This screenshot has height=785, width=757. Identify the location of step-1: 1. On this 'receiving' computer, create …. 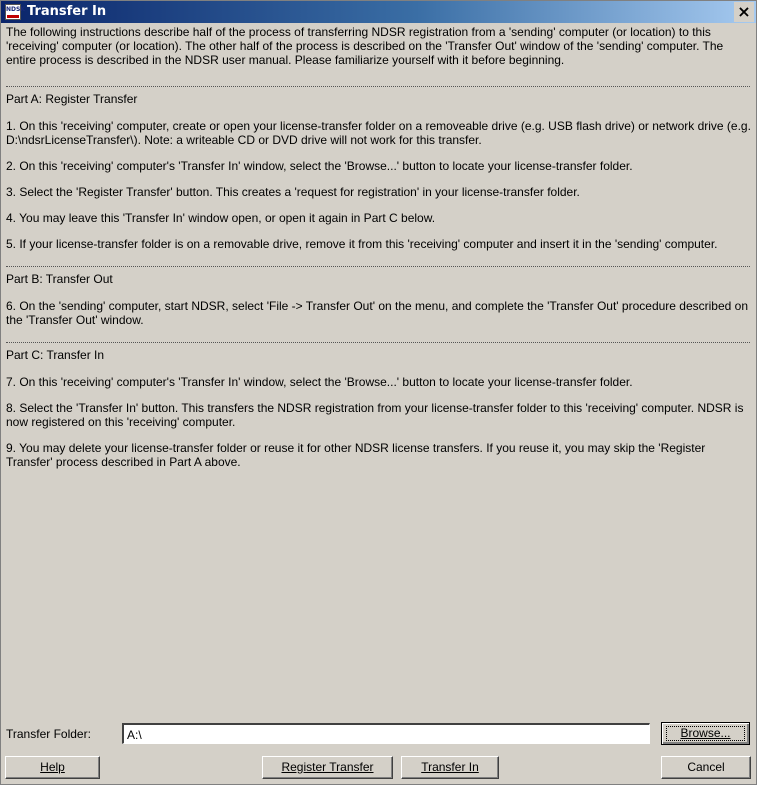
(378, 133).